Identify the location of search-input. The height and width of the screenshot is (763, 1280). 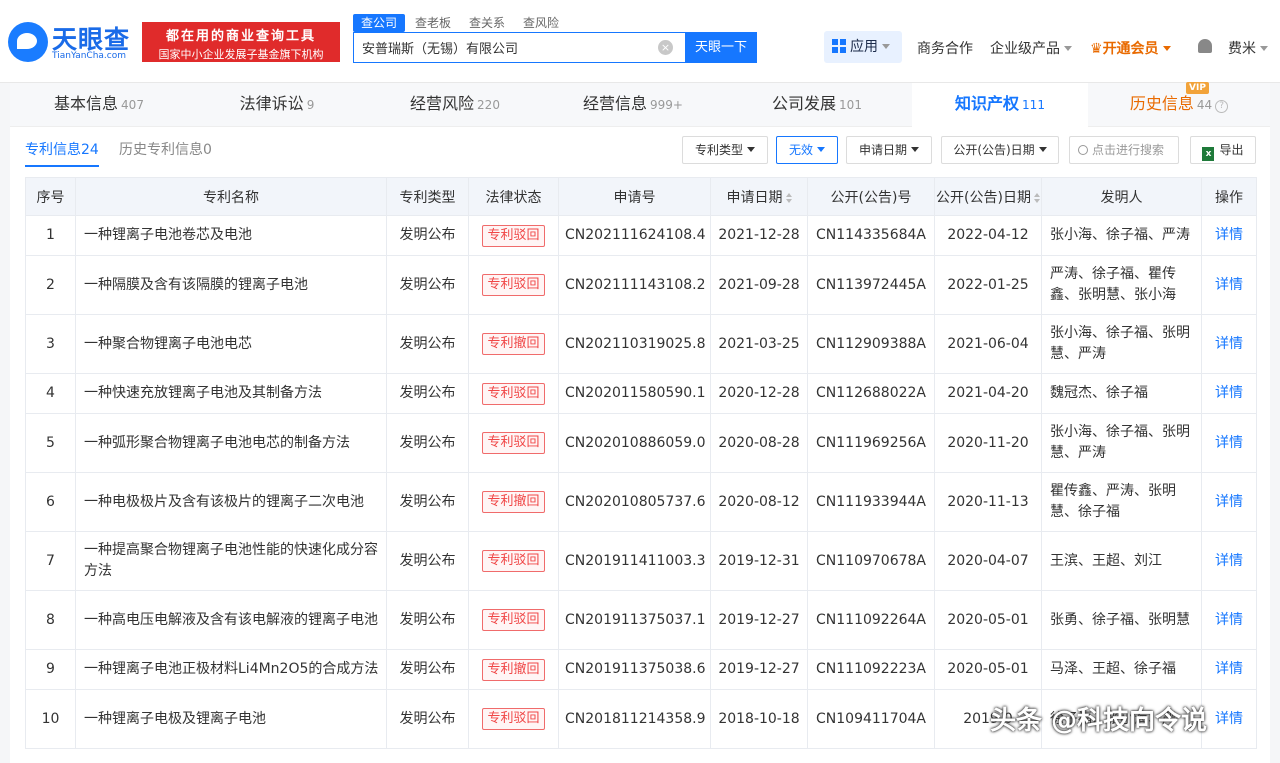
(504, 47).